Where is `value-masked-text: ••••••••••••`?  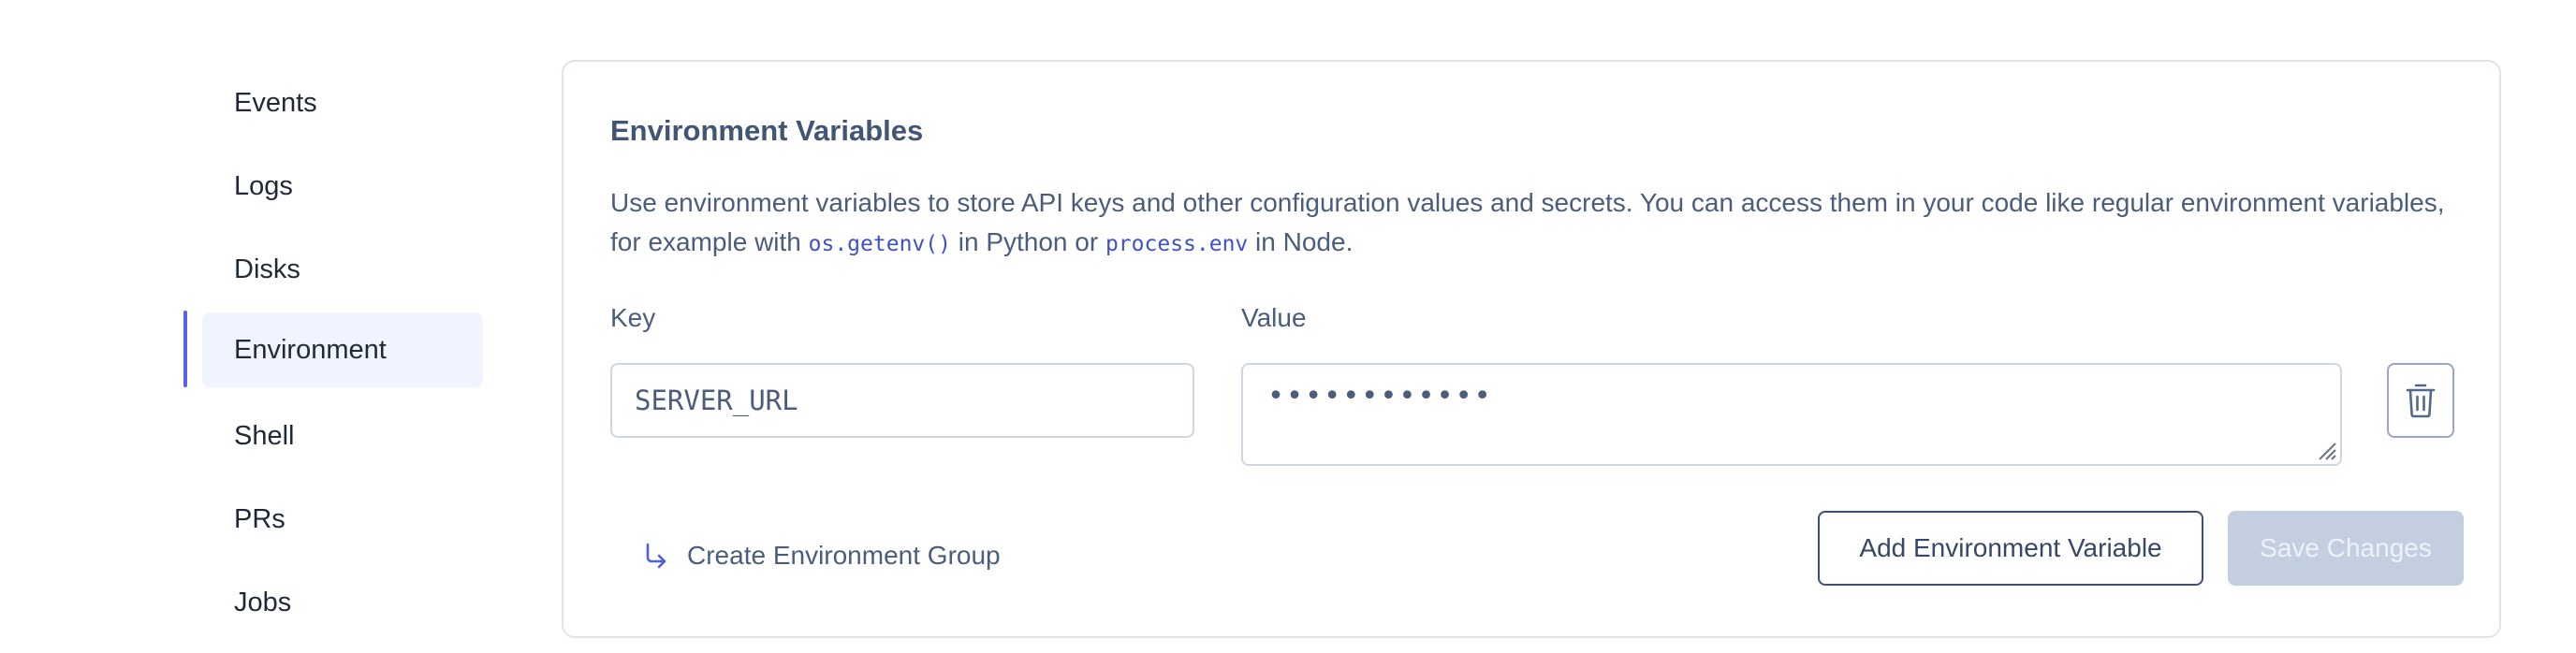
value-masked-text: •••••••••••• is located at coordinates (1380, 397).